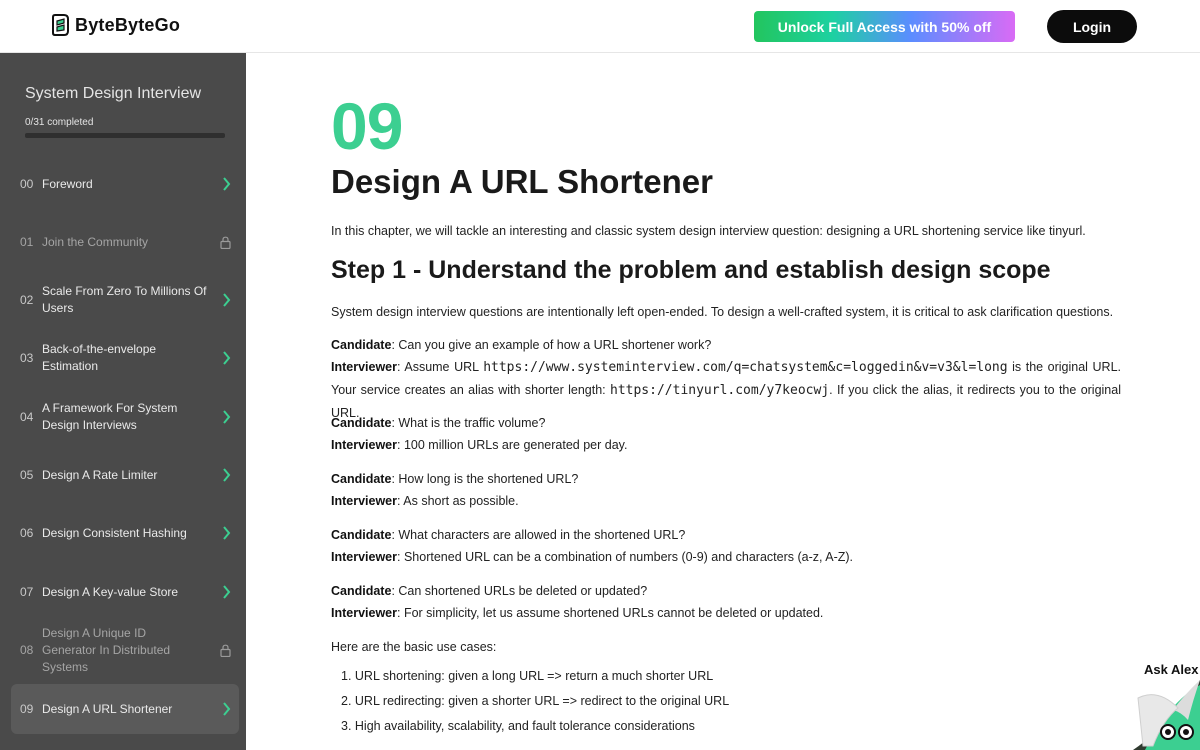  I want to click on login-button: Login, so click(1092, 26).